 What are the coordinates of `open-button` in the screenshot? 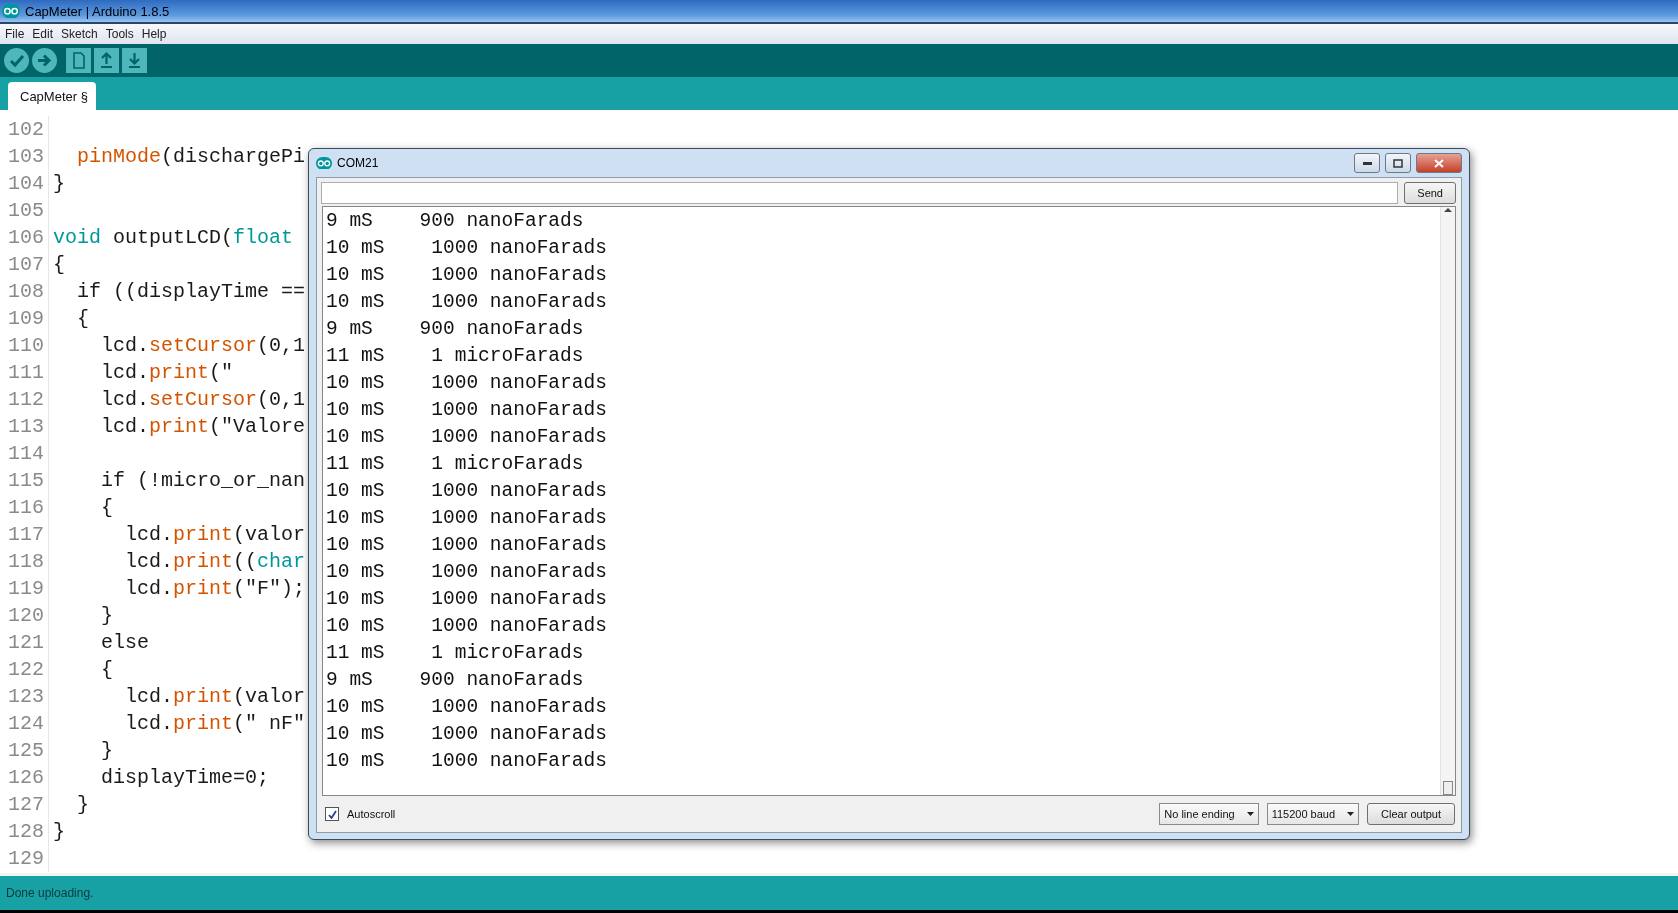 It's located at (106, 60).